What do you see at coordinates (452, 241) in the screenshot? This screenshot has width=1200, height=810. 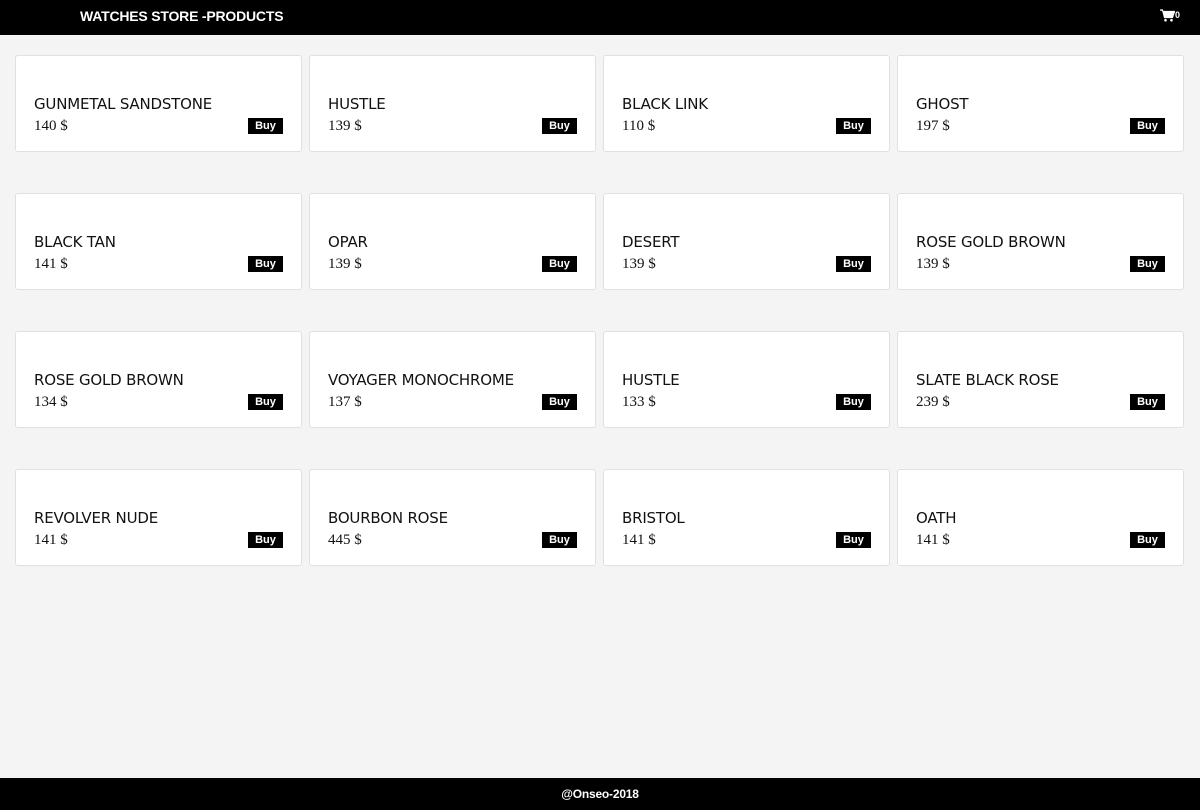 I see `product-card: OPAR 139 $ Buy` at bounding box center [452, 241].